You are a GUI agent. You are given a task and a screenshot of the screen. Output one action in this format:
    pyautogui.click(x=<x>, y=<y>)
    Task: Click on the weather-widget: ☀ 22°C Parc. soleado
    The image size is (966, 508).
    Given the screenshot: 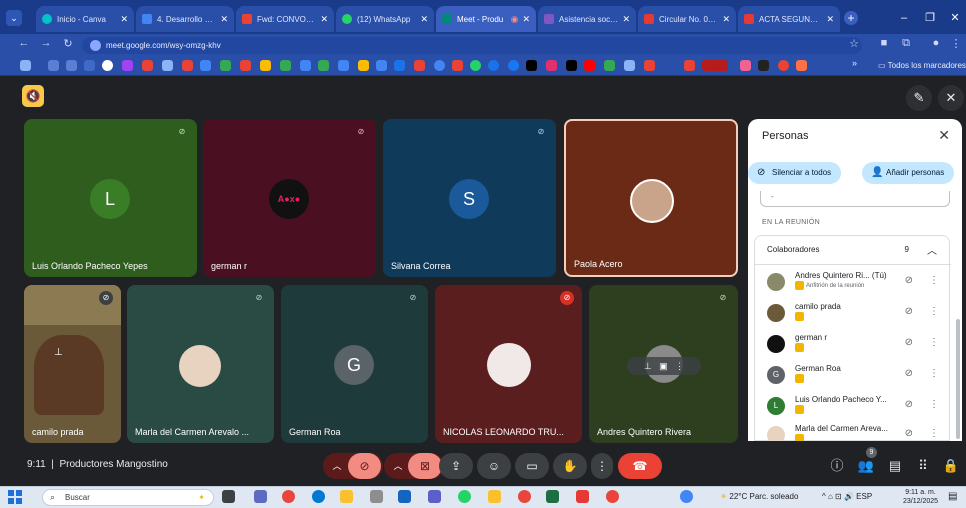 What is the action you would take?
    pyautogui.click(x=759, y=496)
    